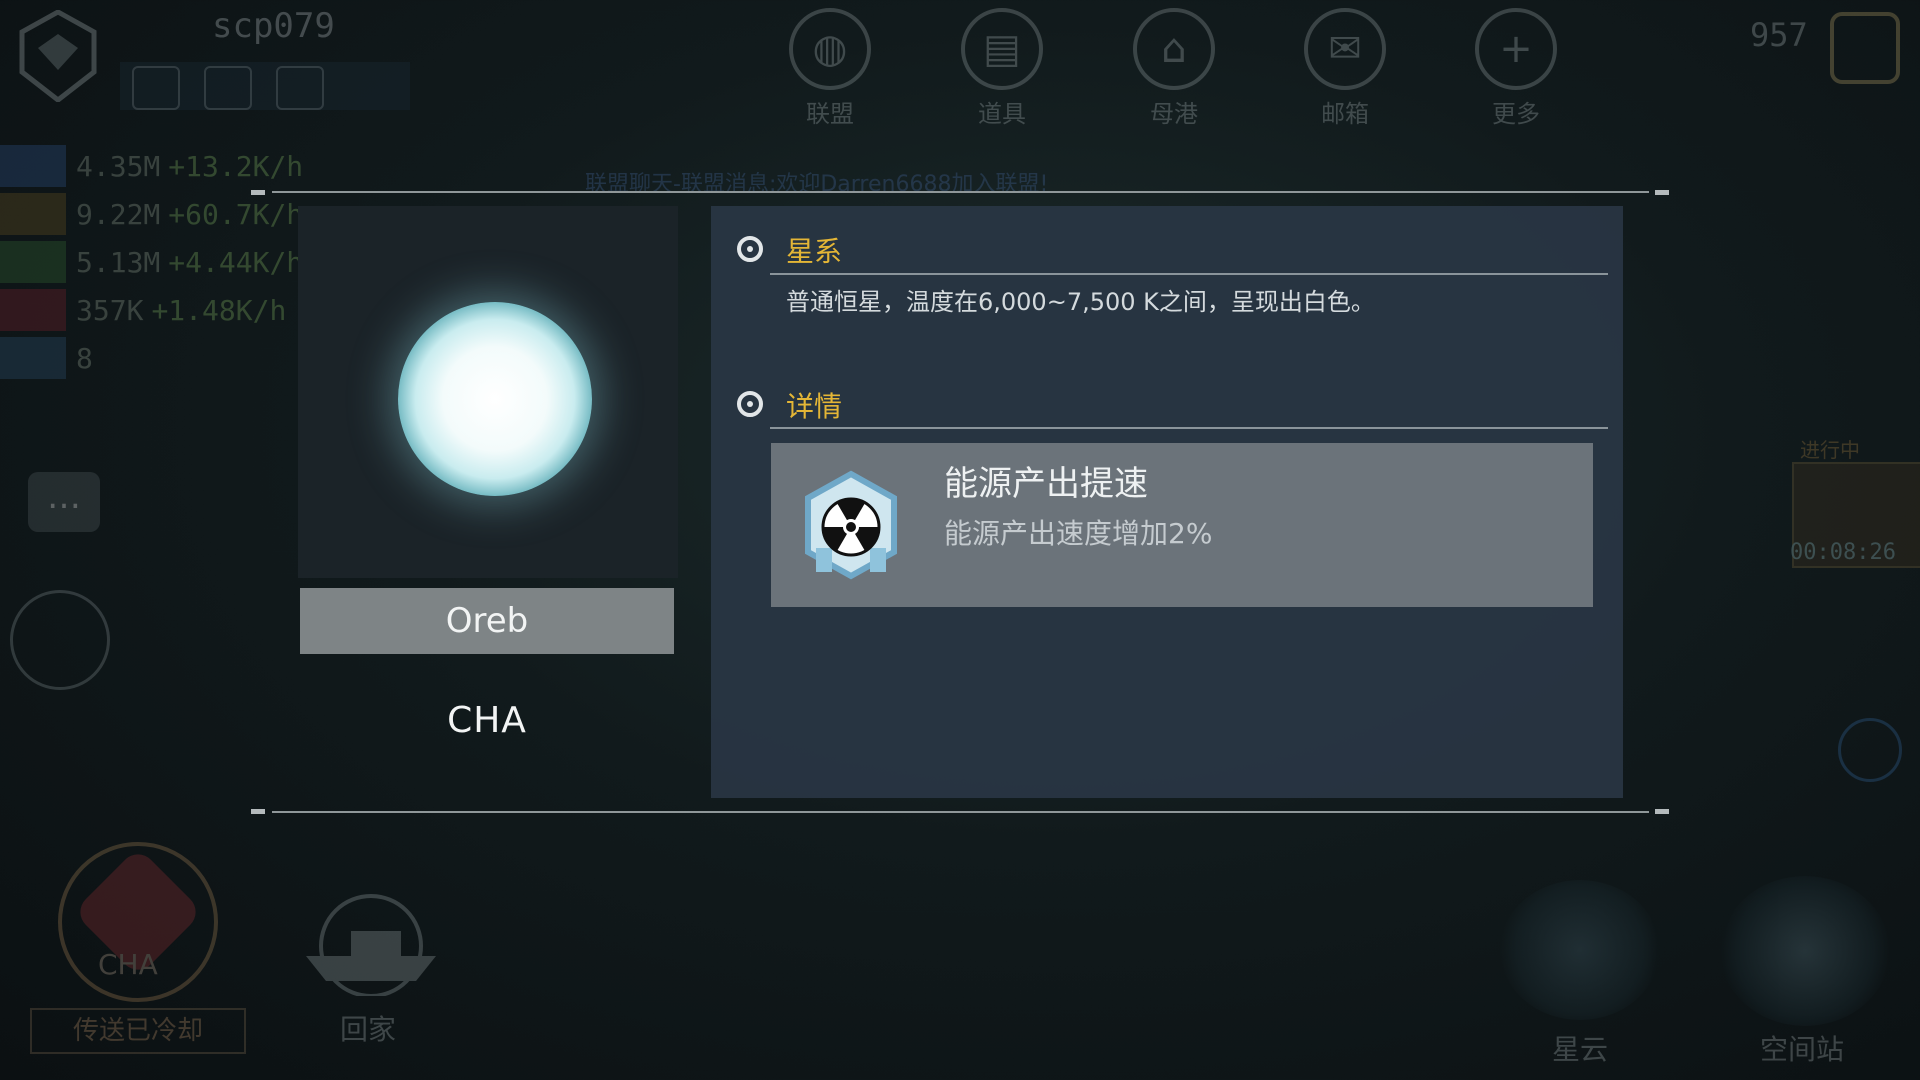 The height and width of the screenshot is (1080, 1920). What do you see at coordinates (495, 399) in the screenshot?
I see `white-star-image` at bounding box center [495, 399].